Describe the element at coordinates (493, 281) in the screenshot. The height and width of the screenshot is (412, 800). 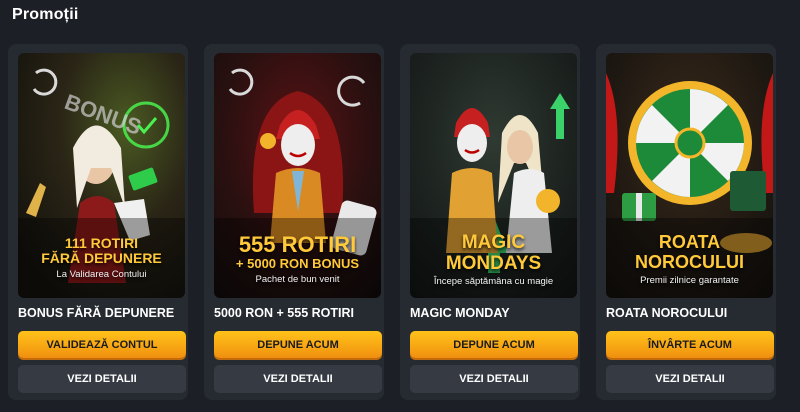
I see `promo-banner-subline: Începe săptămâna cu magie` at that location.